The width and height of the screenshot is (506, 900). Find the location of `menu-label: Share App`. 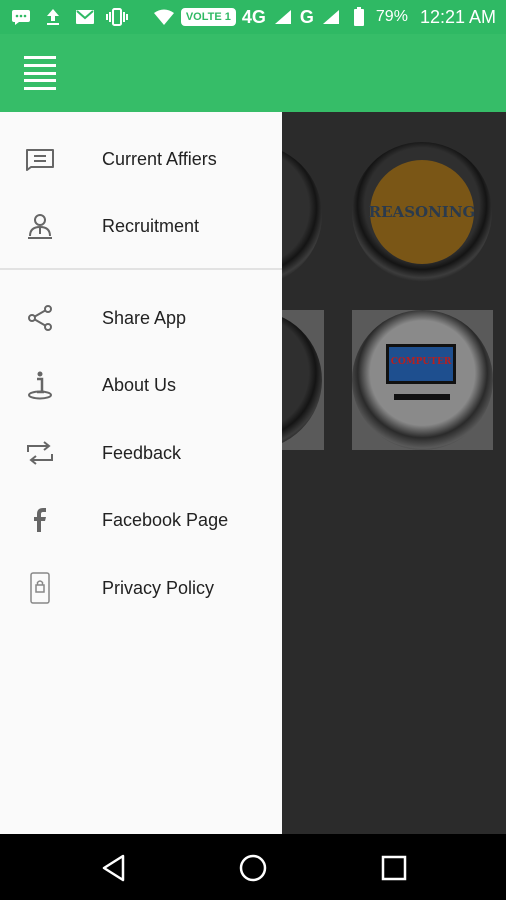

menu-label: Share App is located at coordinates (144, 317).